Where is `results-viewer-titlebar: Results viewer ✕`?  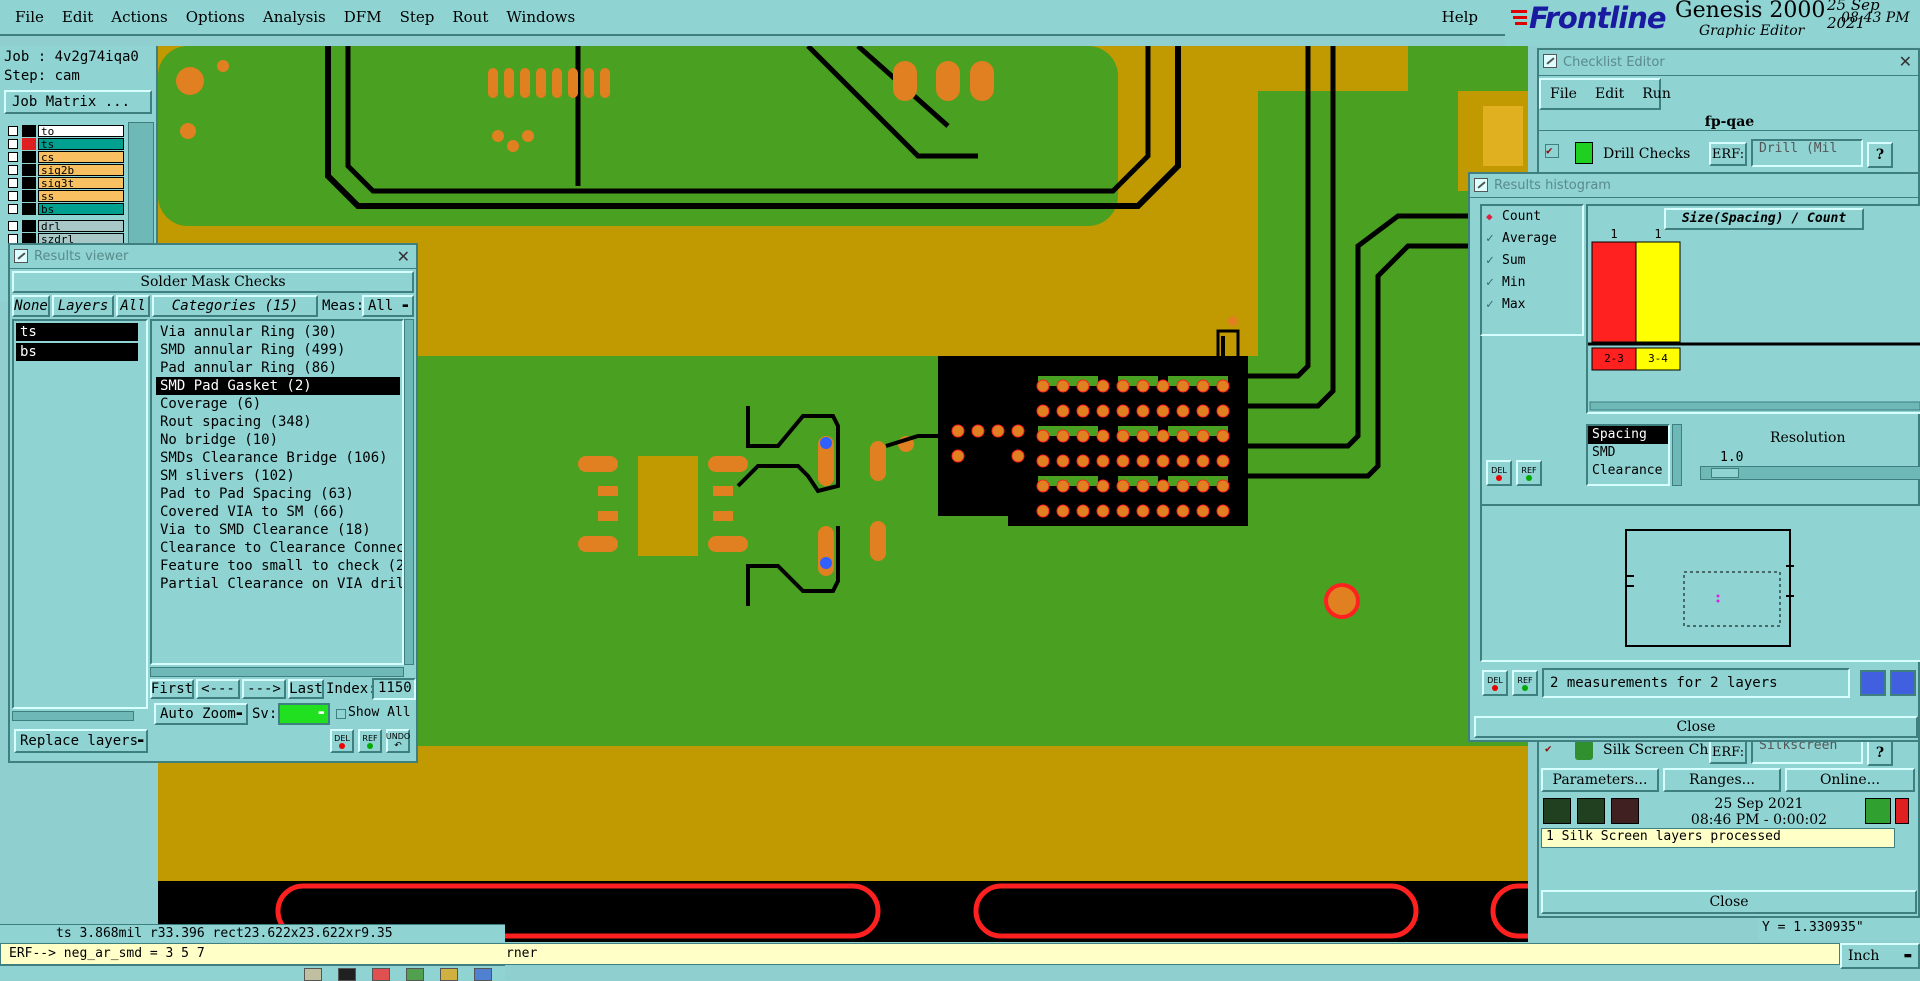
results-viewer-titlebar: Results viewer ✕ is located at coordinates (213, 257).